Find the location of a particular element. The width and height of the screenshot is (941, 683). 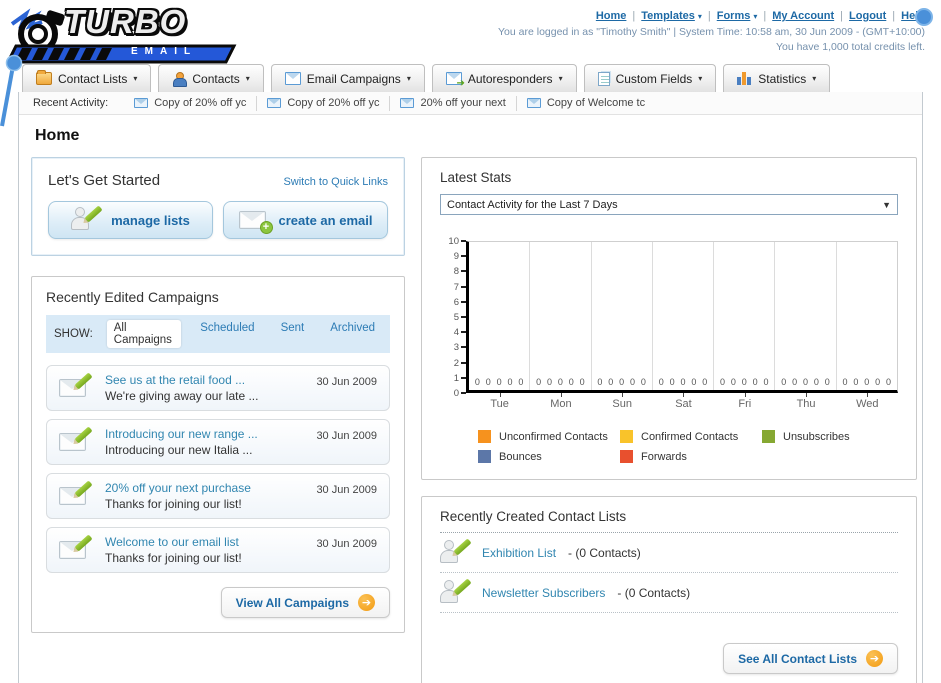

y-tick-label: 9 is located at coordinates (456, 257).